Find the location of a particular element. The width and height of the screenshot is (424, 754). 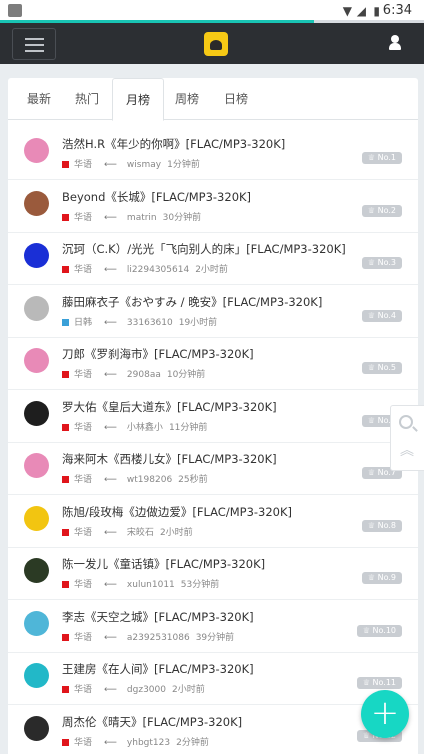

item-title: 罗大佑《皇后大道东》[FLAC/MP3-320K] is located at coordinates (169, 407).